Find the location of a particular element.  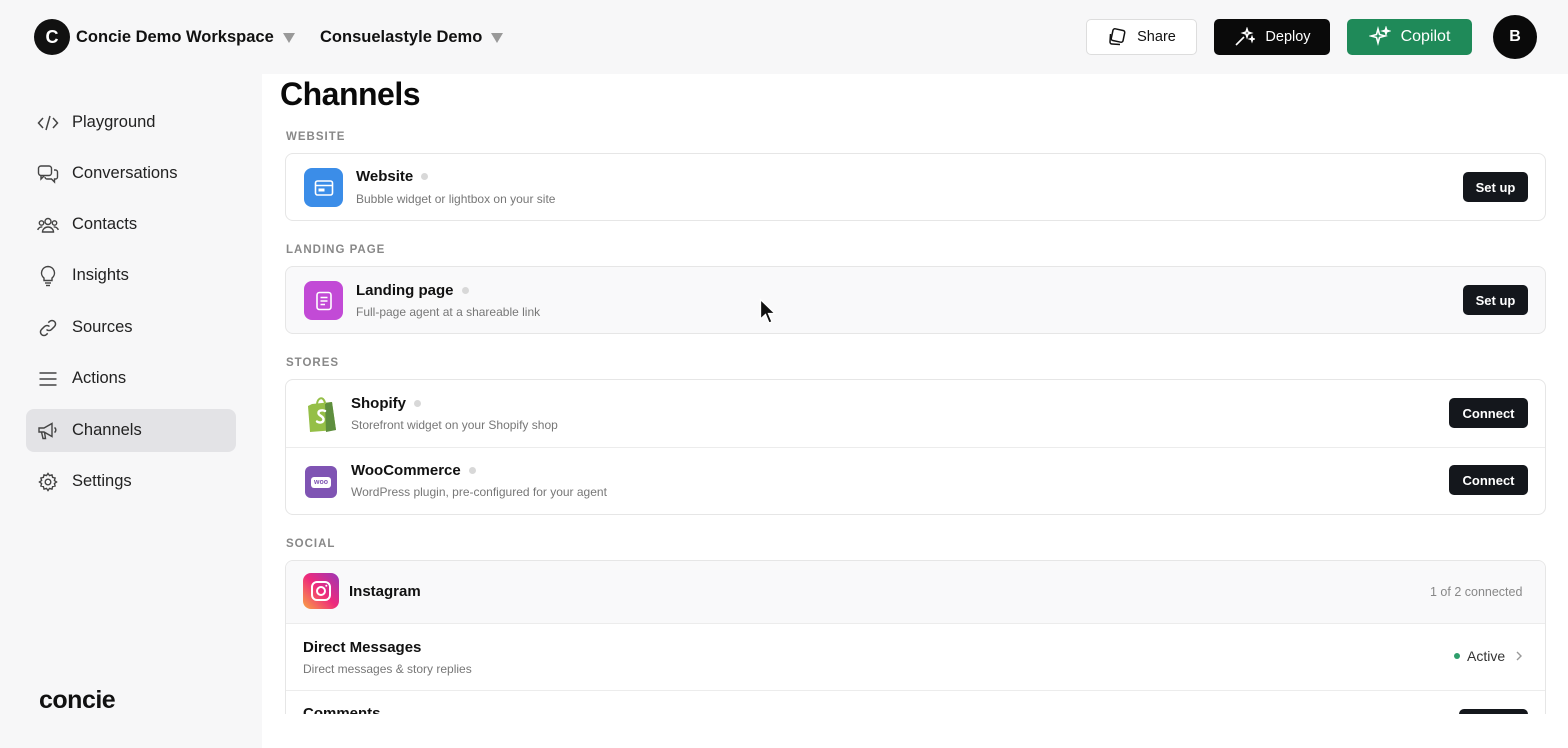

scroll-fade is located at coordinates (915, 731).